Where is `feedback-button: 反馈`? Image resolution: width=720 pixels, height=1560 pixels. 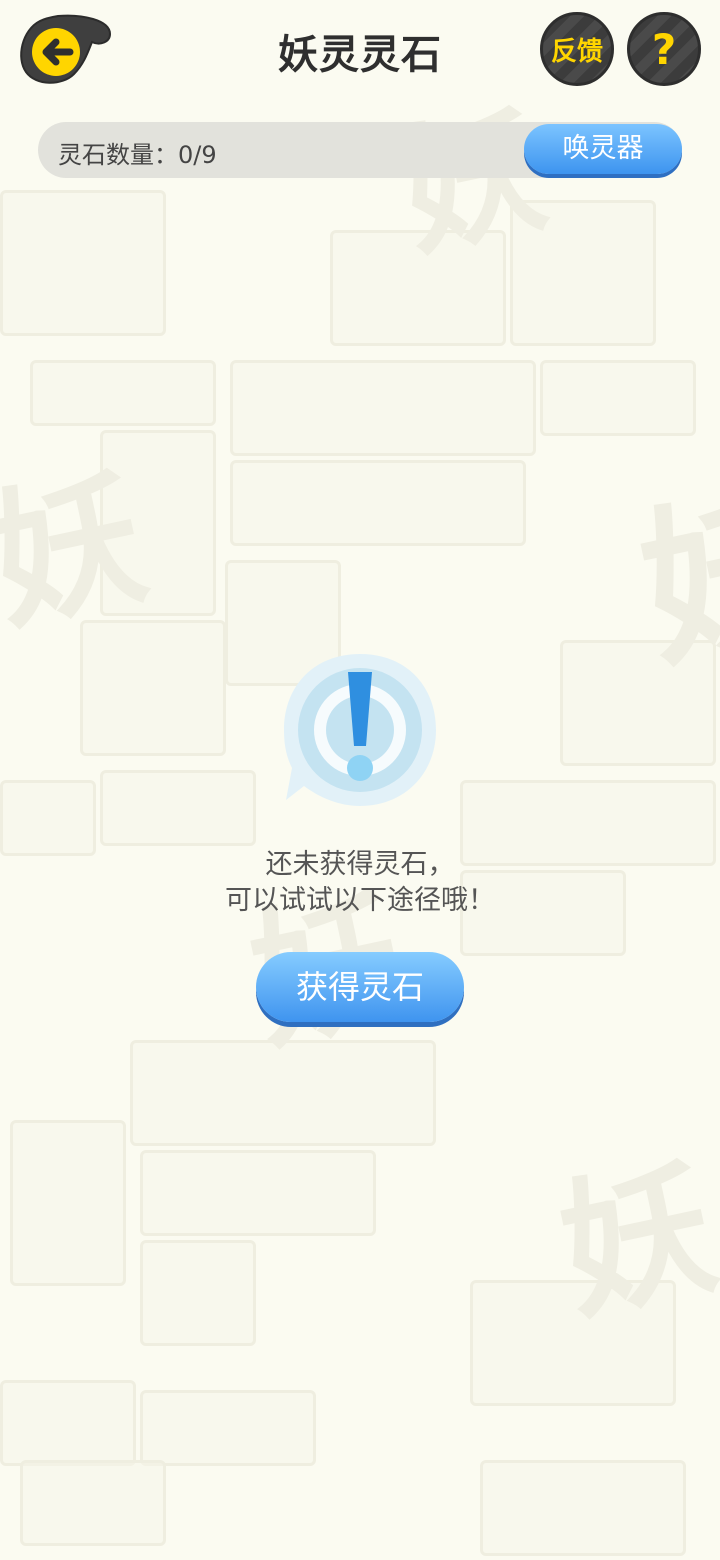
feedback-button: 反馈 is located at coordinates (577, 49).